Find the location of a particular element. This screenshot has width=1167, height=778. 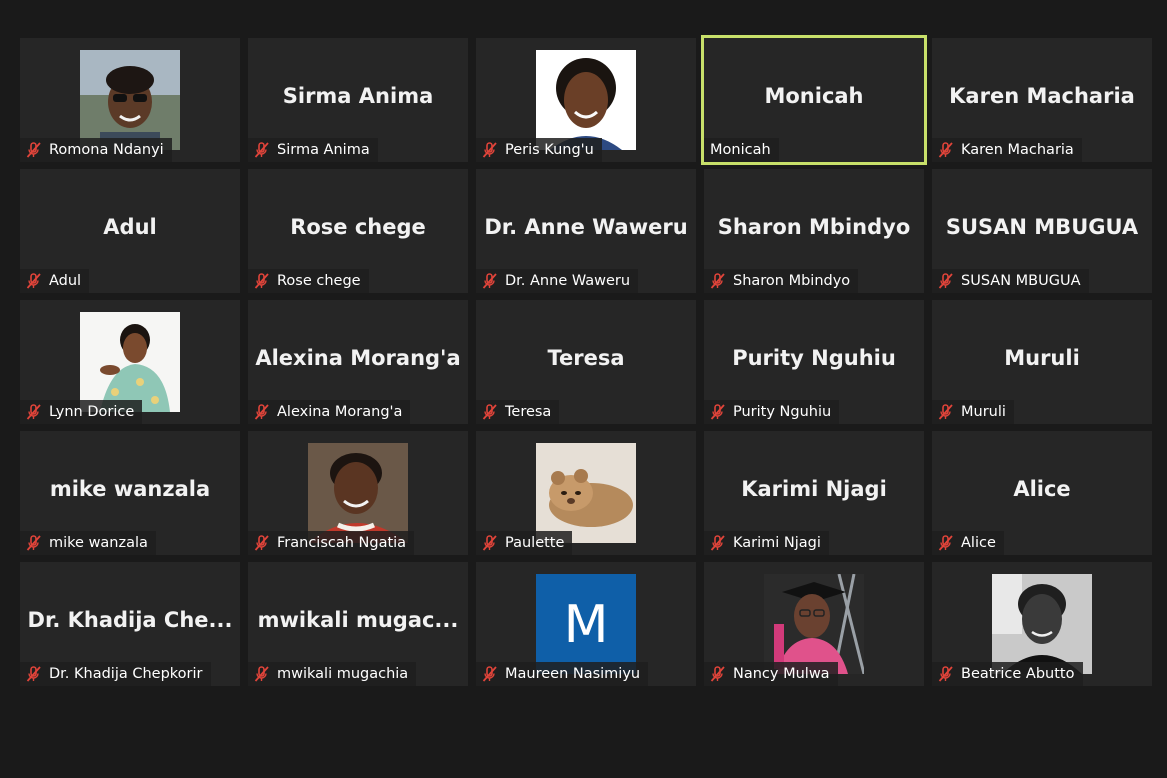

participant-name-bar: Karimi Njagi is located at coordinates (766, 543).